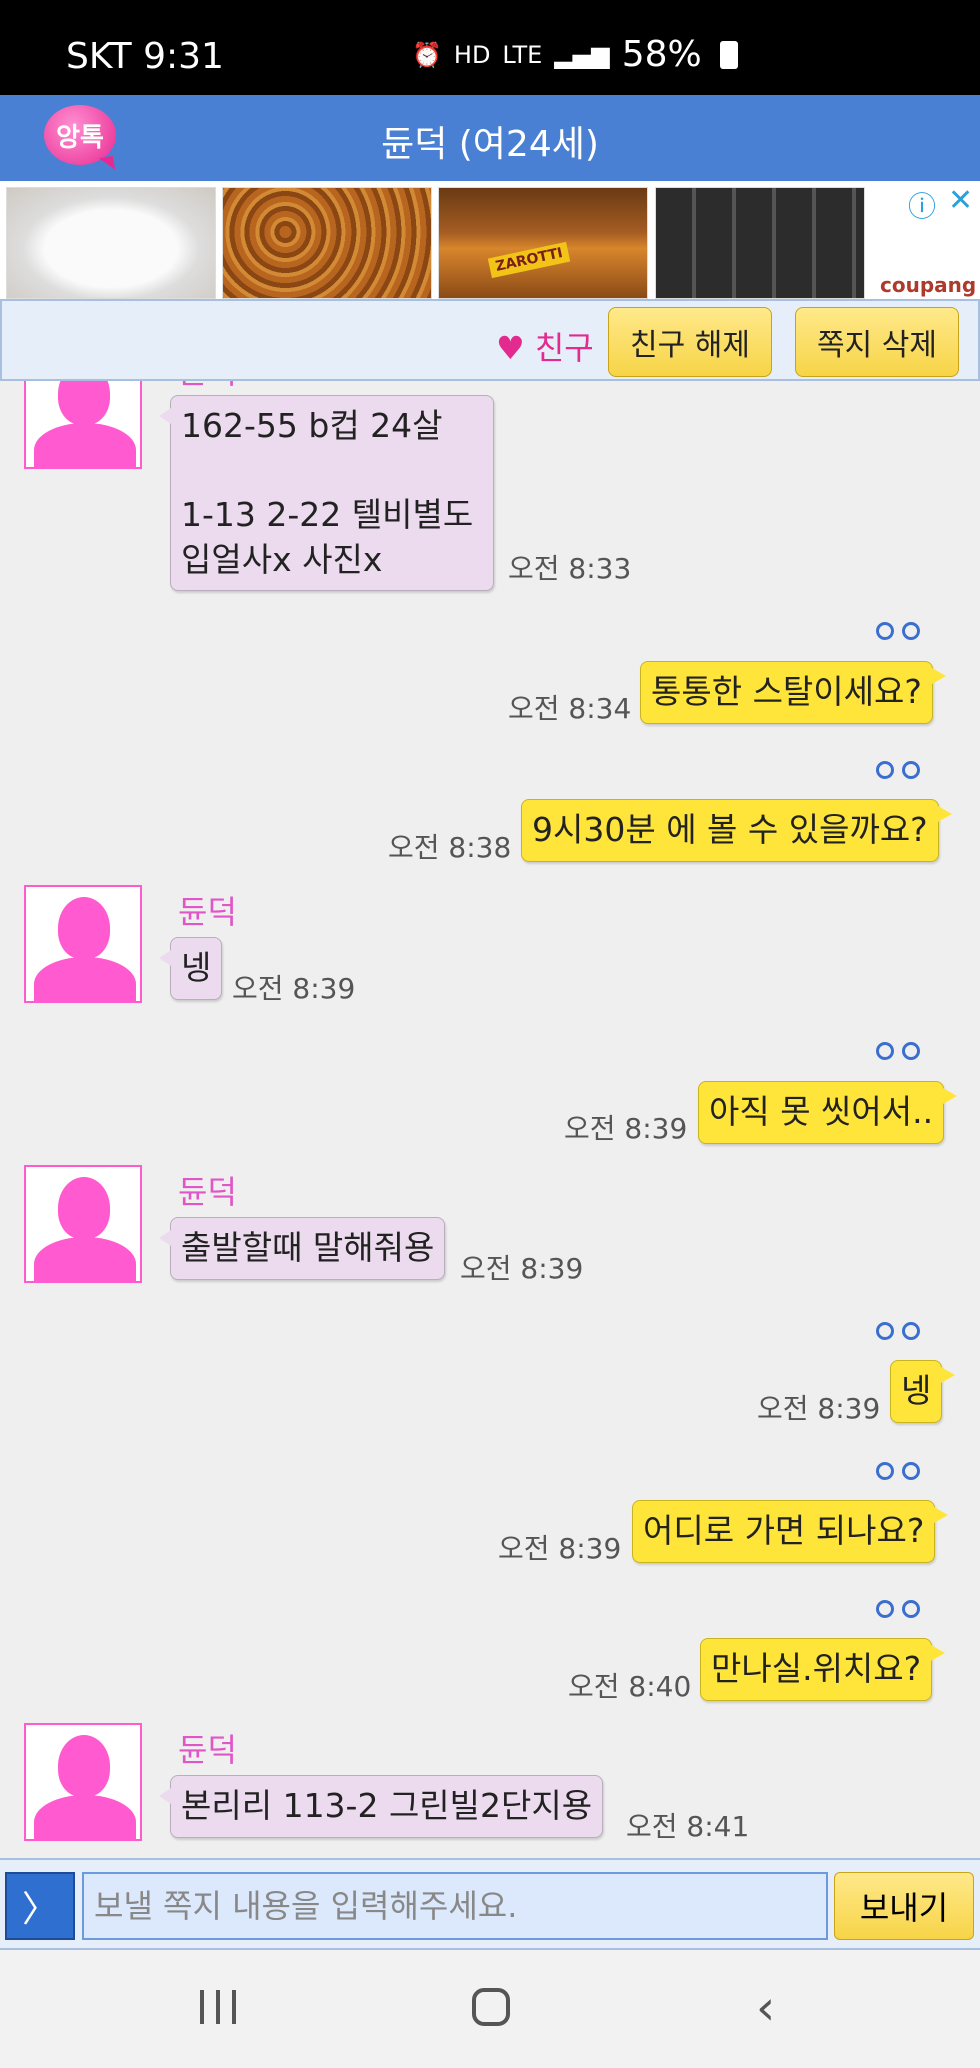  I want to click on friend-status-label: ♥ 친구, so click(545, 348).